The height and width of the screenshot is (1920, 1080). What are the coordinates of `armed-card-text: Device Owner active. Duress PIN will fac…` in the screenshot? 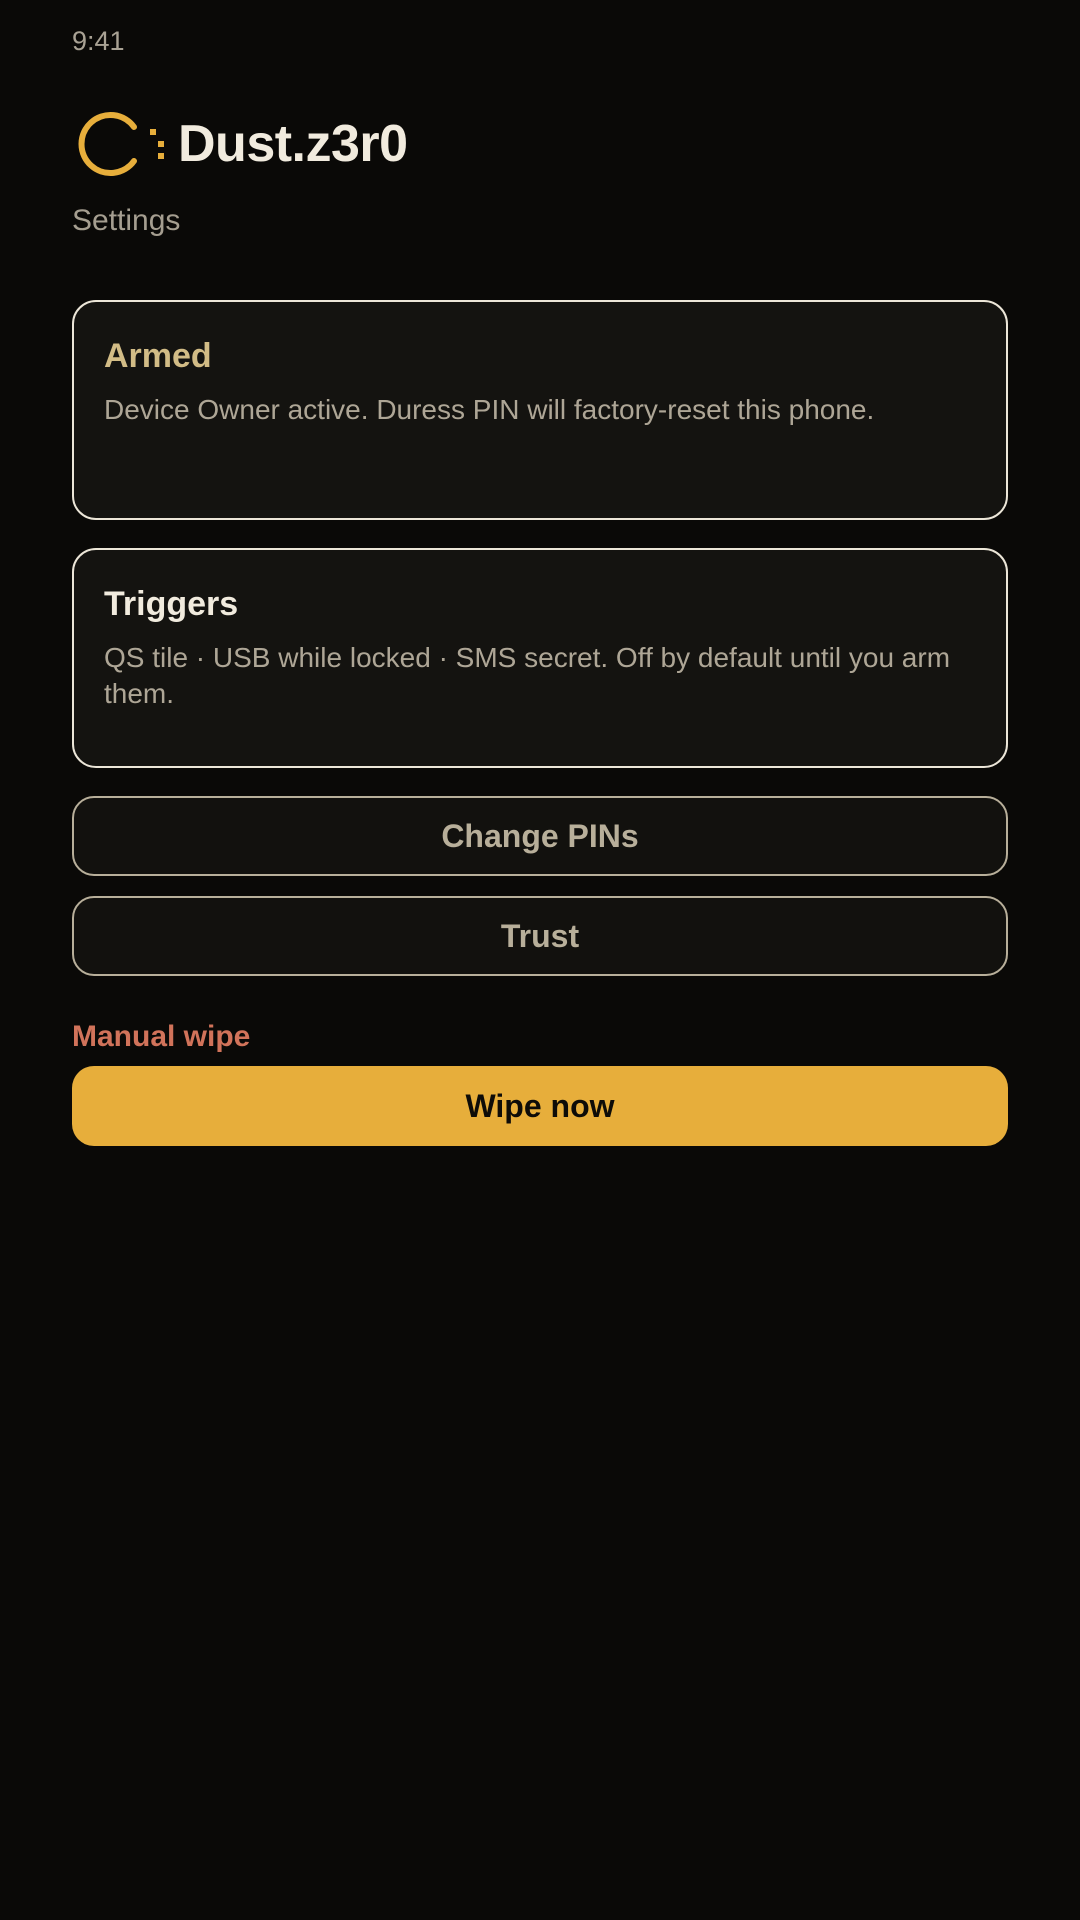 It's located at (489, 409).